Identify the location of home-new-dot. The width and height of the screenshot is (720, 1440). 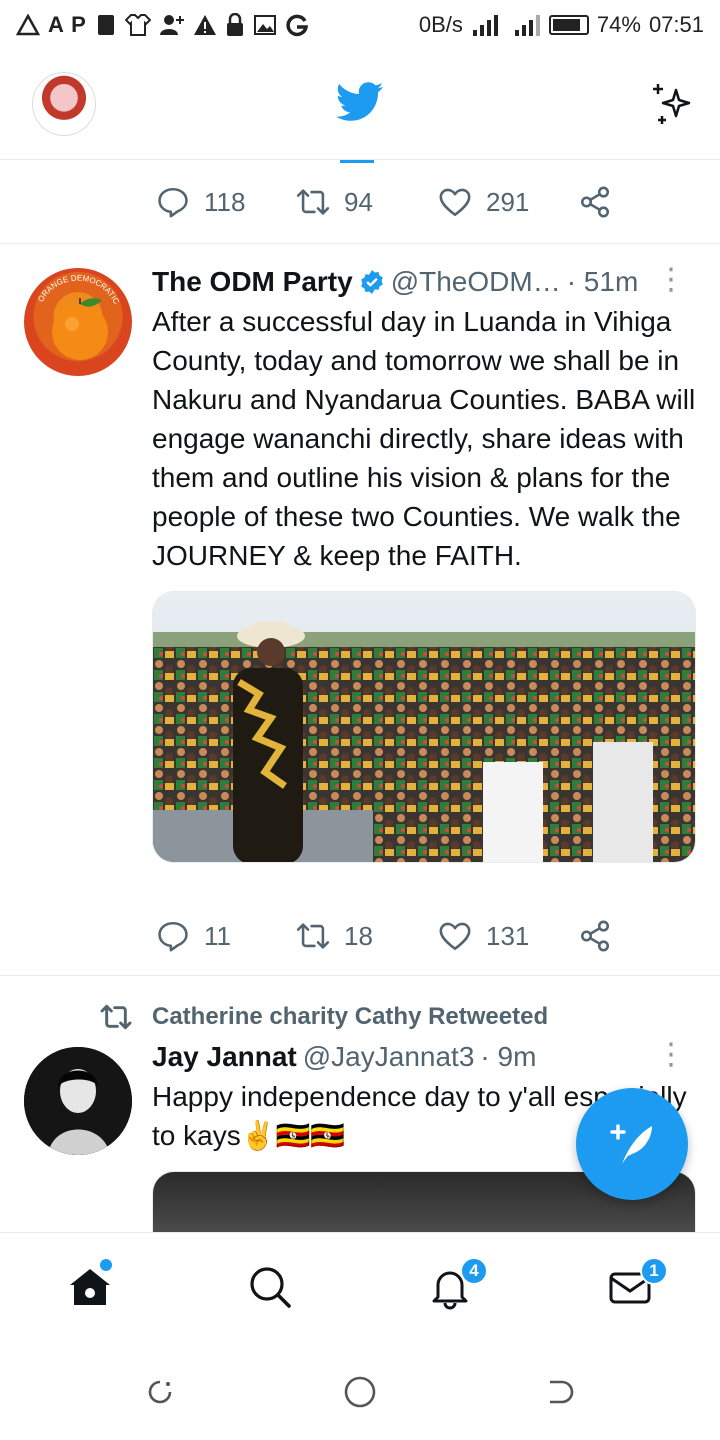
(106, 1265).